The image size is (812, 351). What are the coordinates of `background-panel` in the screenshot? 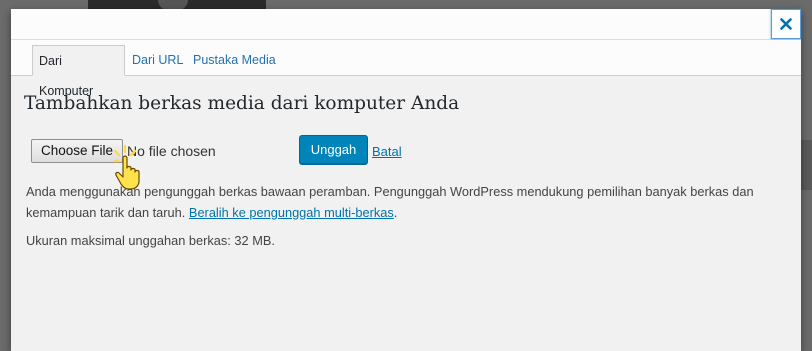 It's located at (806, 165).